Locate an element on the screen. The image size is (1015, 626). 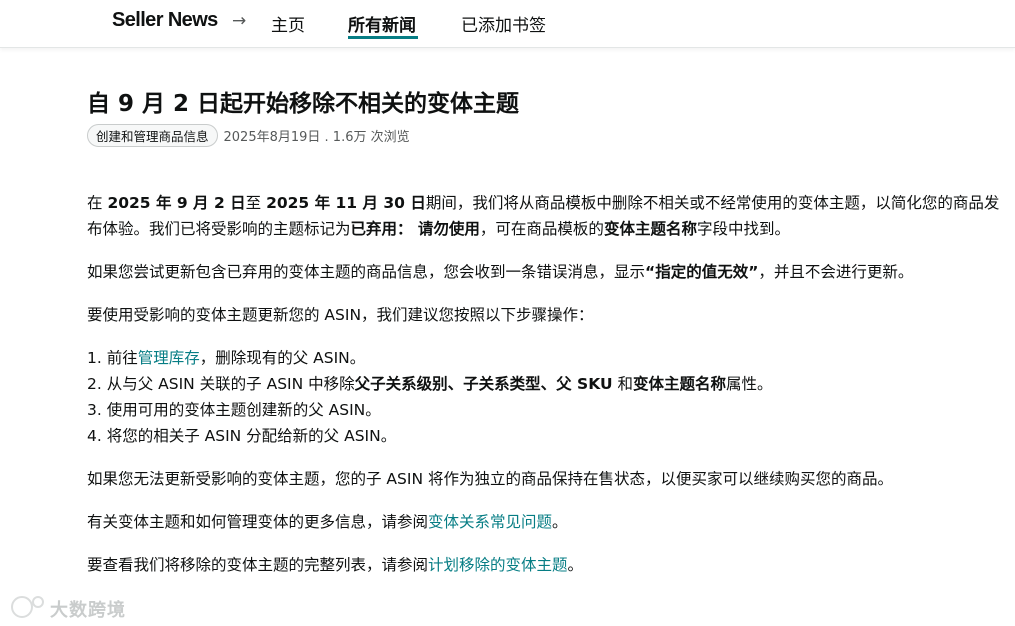
tab-all-news: 所有新闻 is located at coordinates (382, 23).